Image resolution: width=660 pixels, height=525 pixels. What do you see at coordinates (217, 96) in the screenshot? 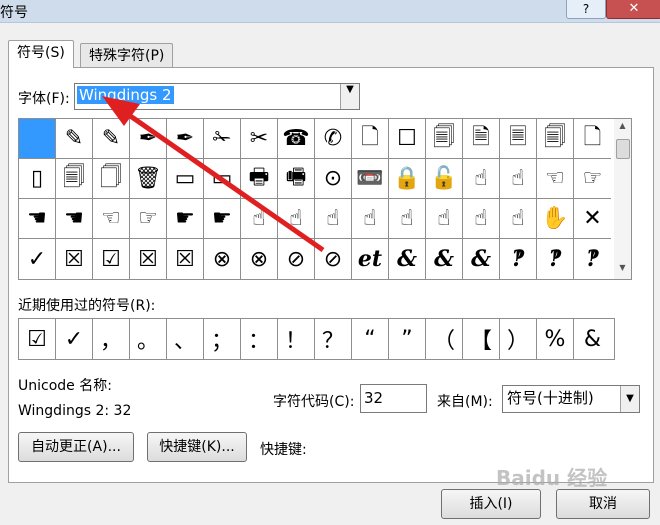
I see `font-select: Wingdings 2 ▼` at bounding box center [217, 96].